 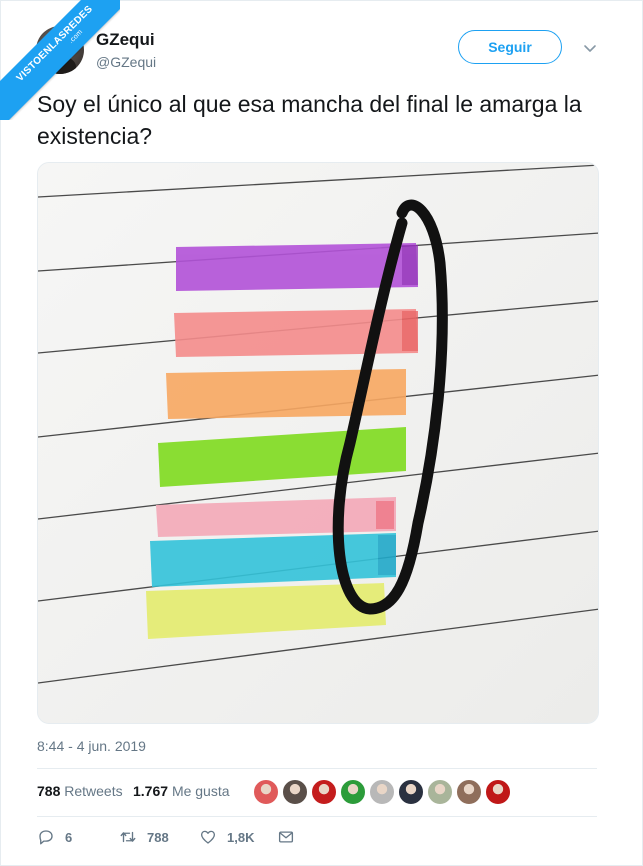 I want to click on watermark: VISTOENLASREDES .com, so click(x=60, y=60).